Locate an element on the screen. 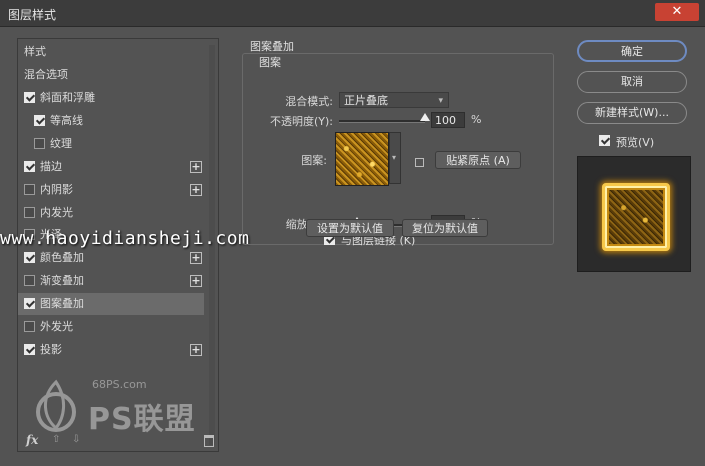 The height and width of the screenshot is (466, 705). blend-mode-value: 正片叠底 is located at coordinates (366, 100).